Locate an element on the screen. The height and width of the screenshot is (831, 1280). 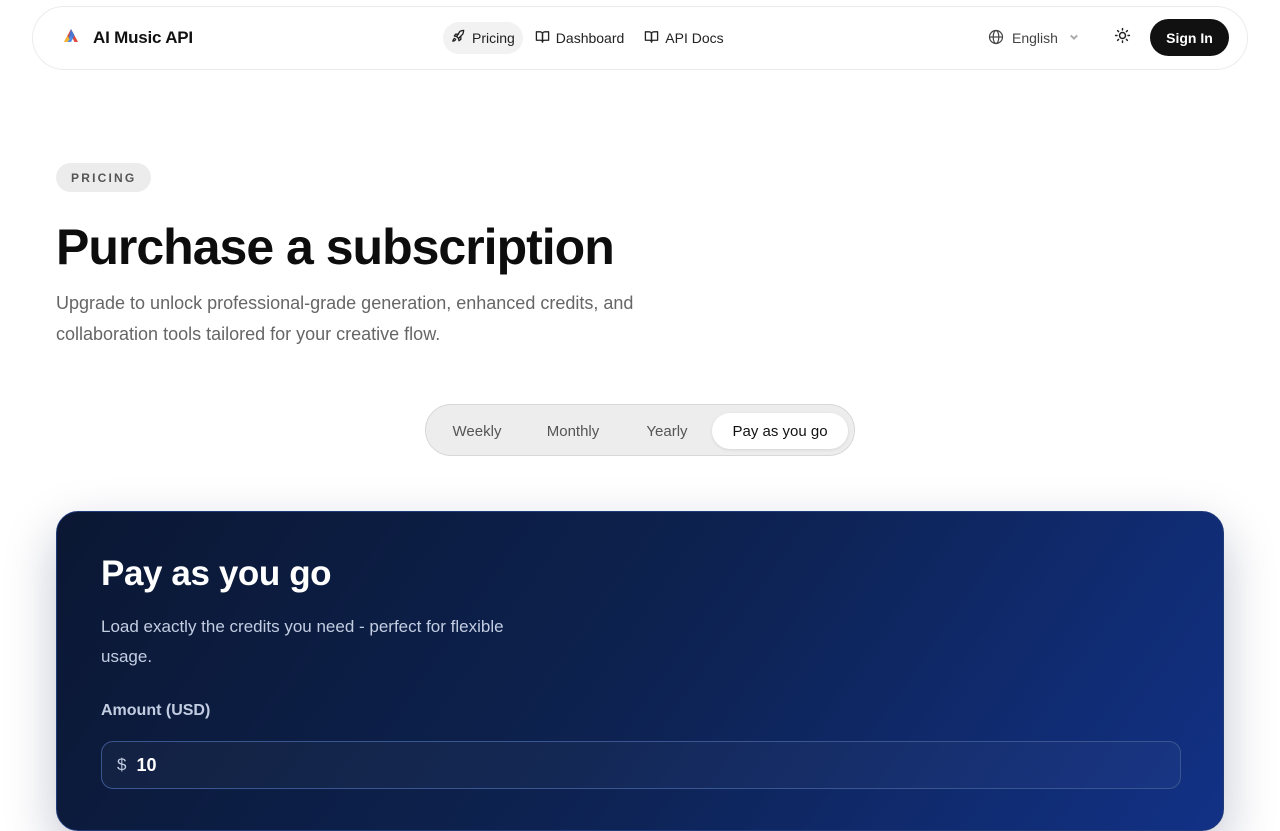
tab-pay-as-you-go: Pay as you go is located at coordinates (780, 431).